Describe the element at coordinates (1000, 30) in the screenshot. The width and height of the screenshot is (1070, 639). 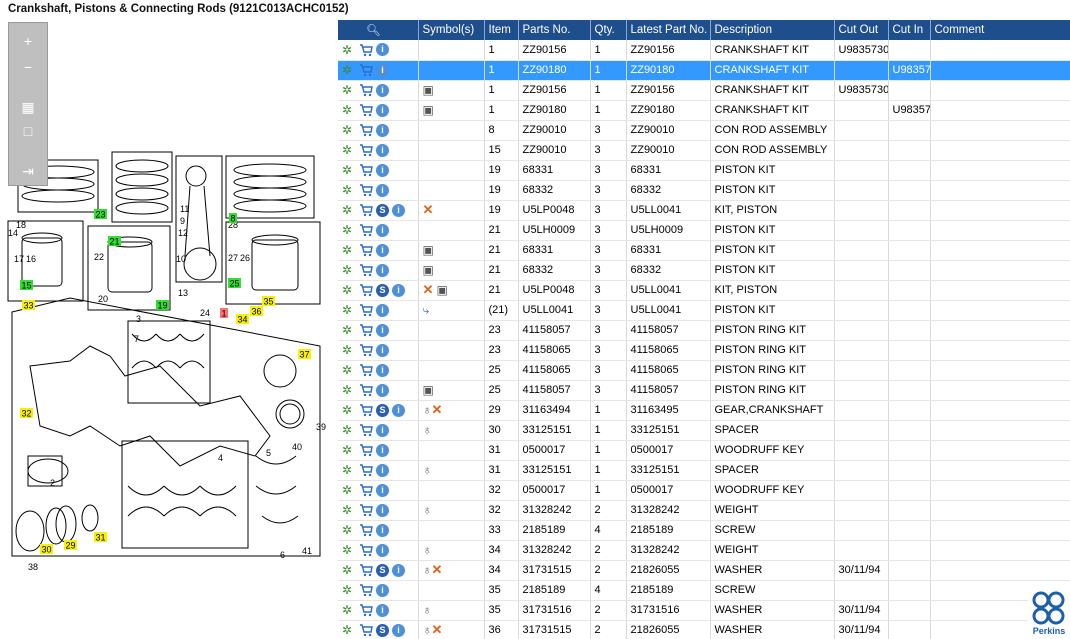
I see `column-header: Comment` at that location.